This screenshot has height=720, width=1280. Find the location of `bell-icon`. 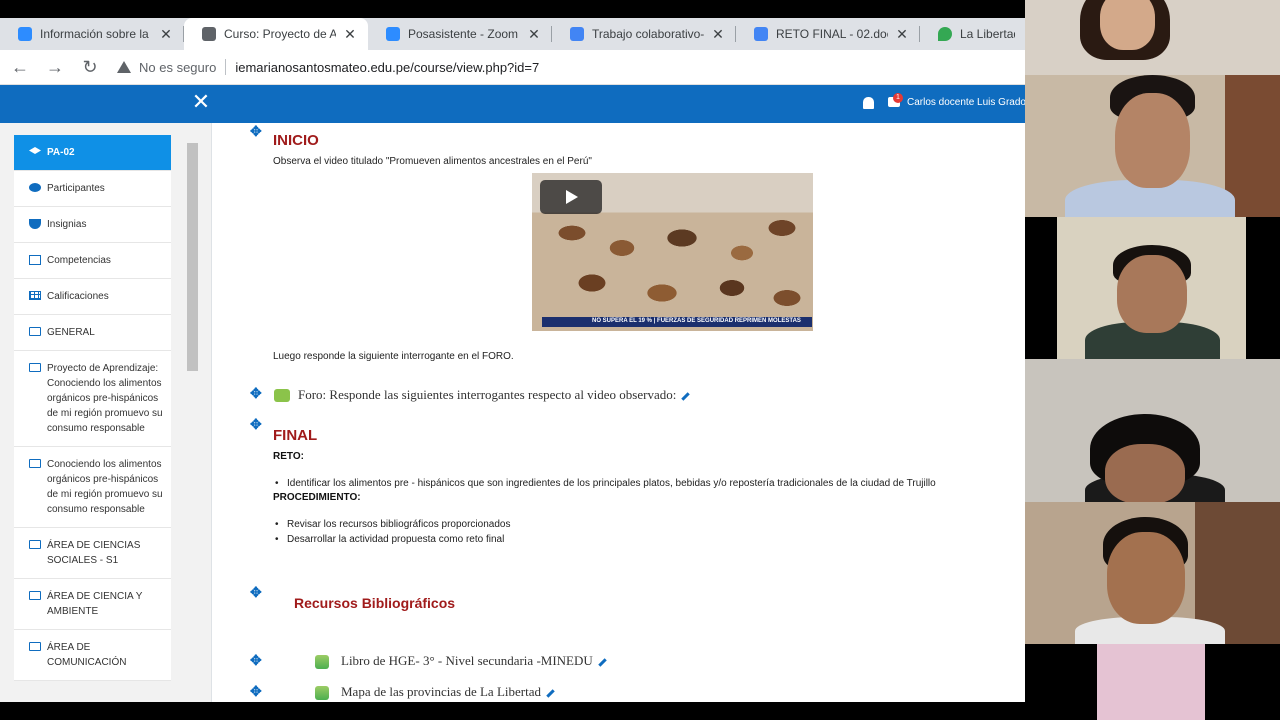

bell-icon is located at coordinates (868, 103).